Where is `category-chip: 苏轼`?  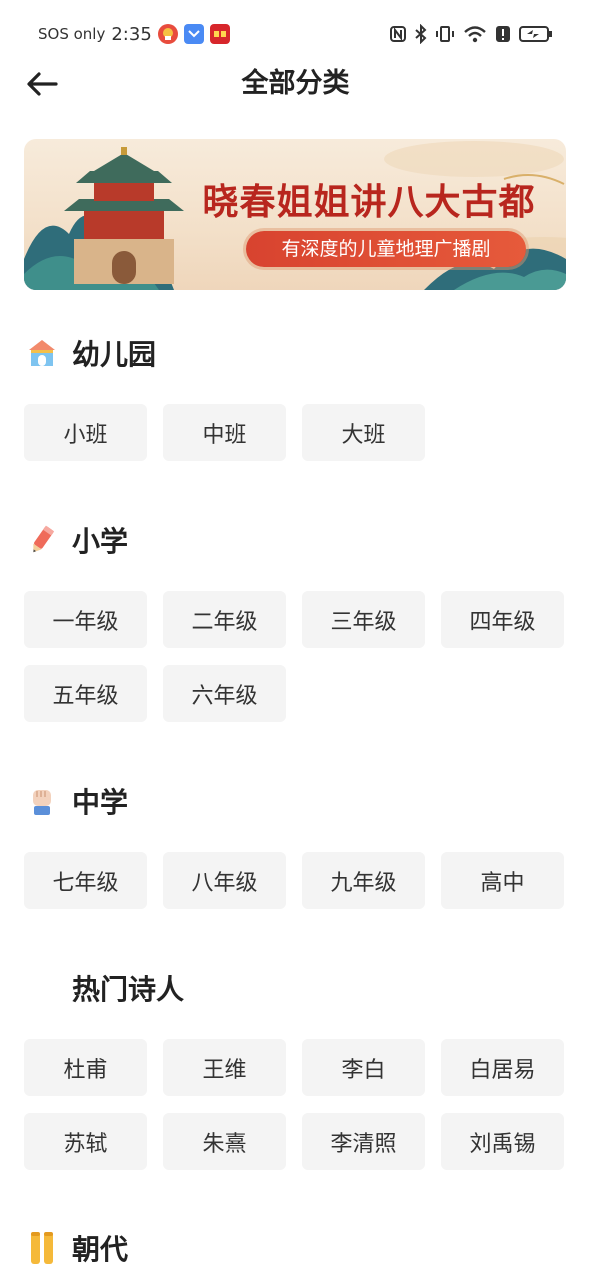
category-chip: 苏轼 is located at coordinates (85, 1141).